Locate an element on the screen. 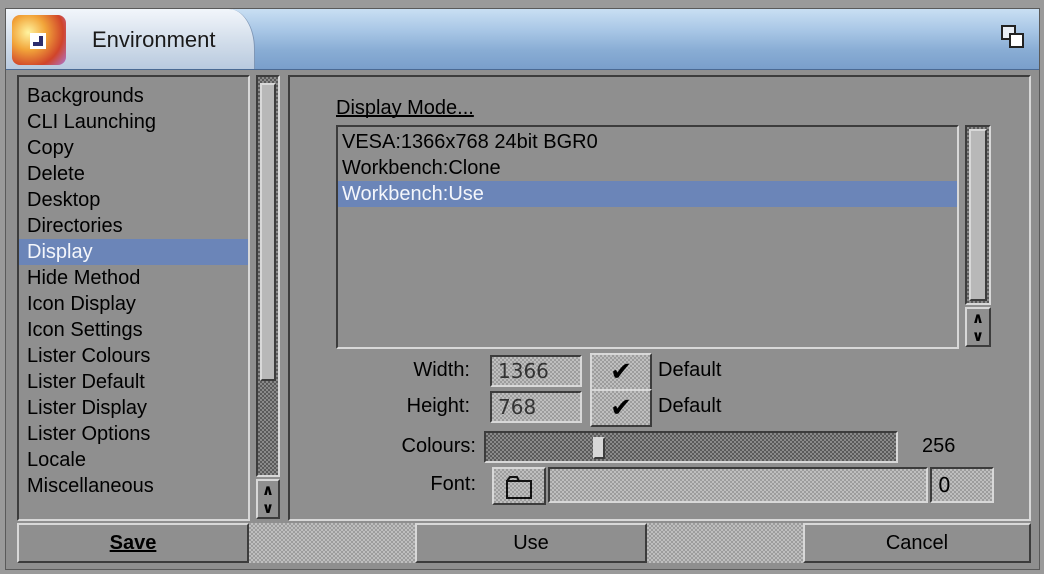 The image size is (1044, 574). save-button: Save is located at coordinates (133, 543).